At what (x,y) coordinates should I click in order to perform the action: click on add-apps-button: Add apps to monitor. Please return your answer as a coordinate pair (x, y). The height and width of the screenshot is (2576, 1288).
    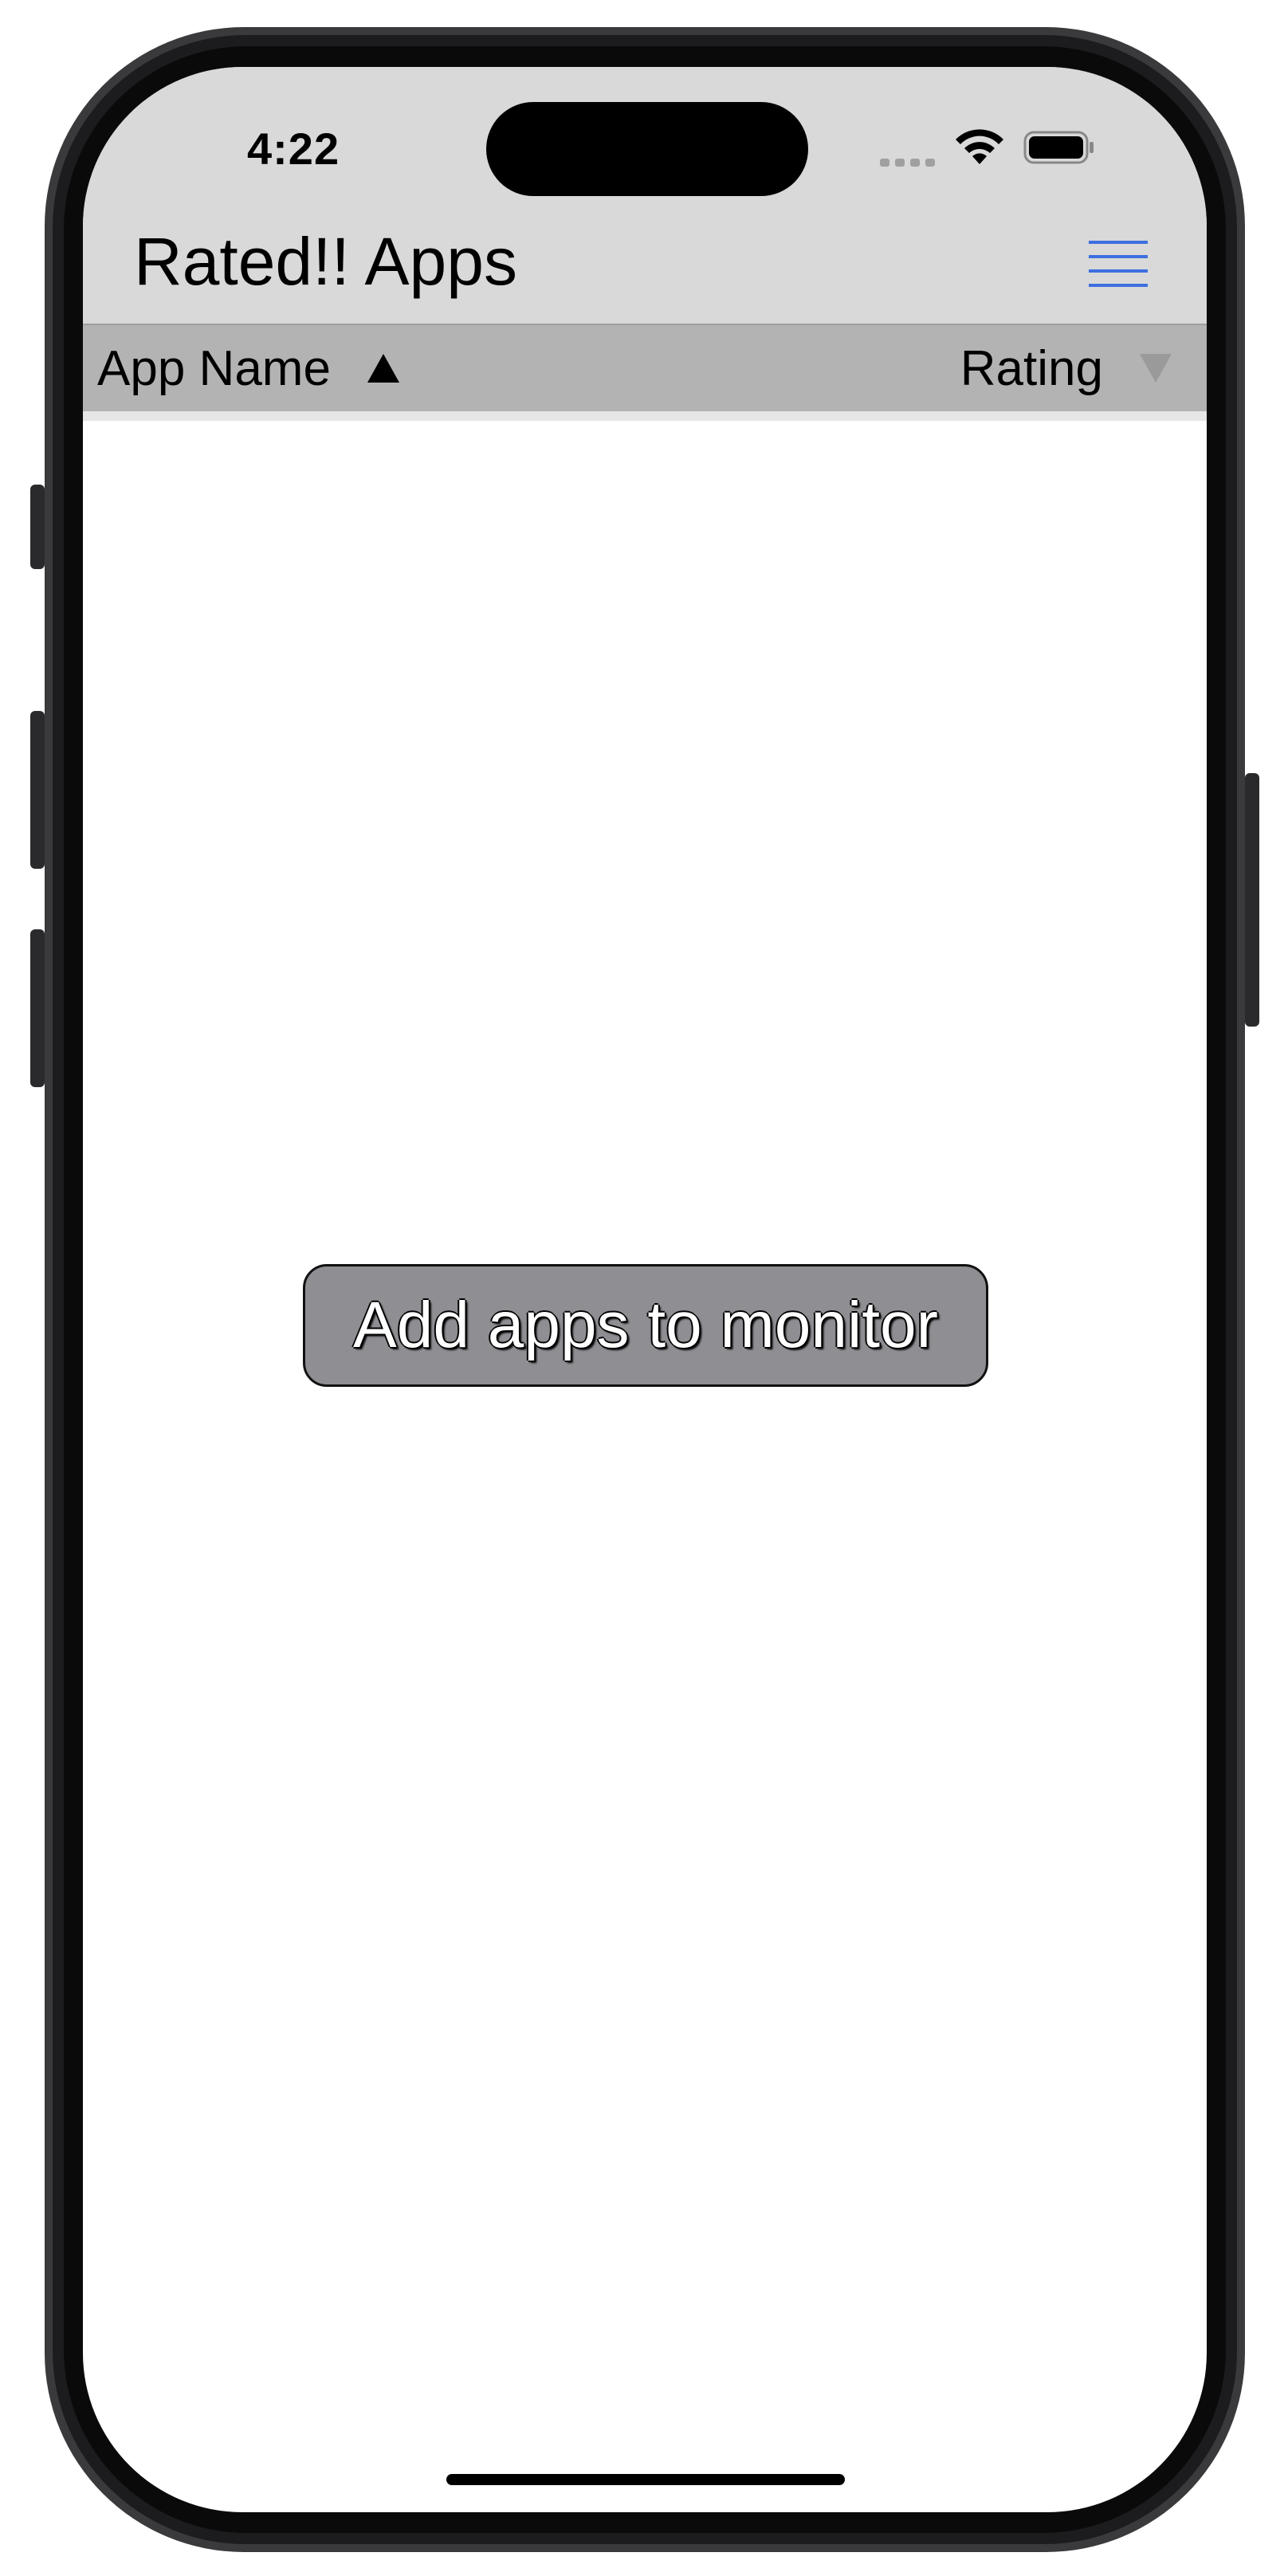
    Looking at the image, I should click on (645, 1325).